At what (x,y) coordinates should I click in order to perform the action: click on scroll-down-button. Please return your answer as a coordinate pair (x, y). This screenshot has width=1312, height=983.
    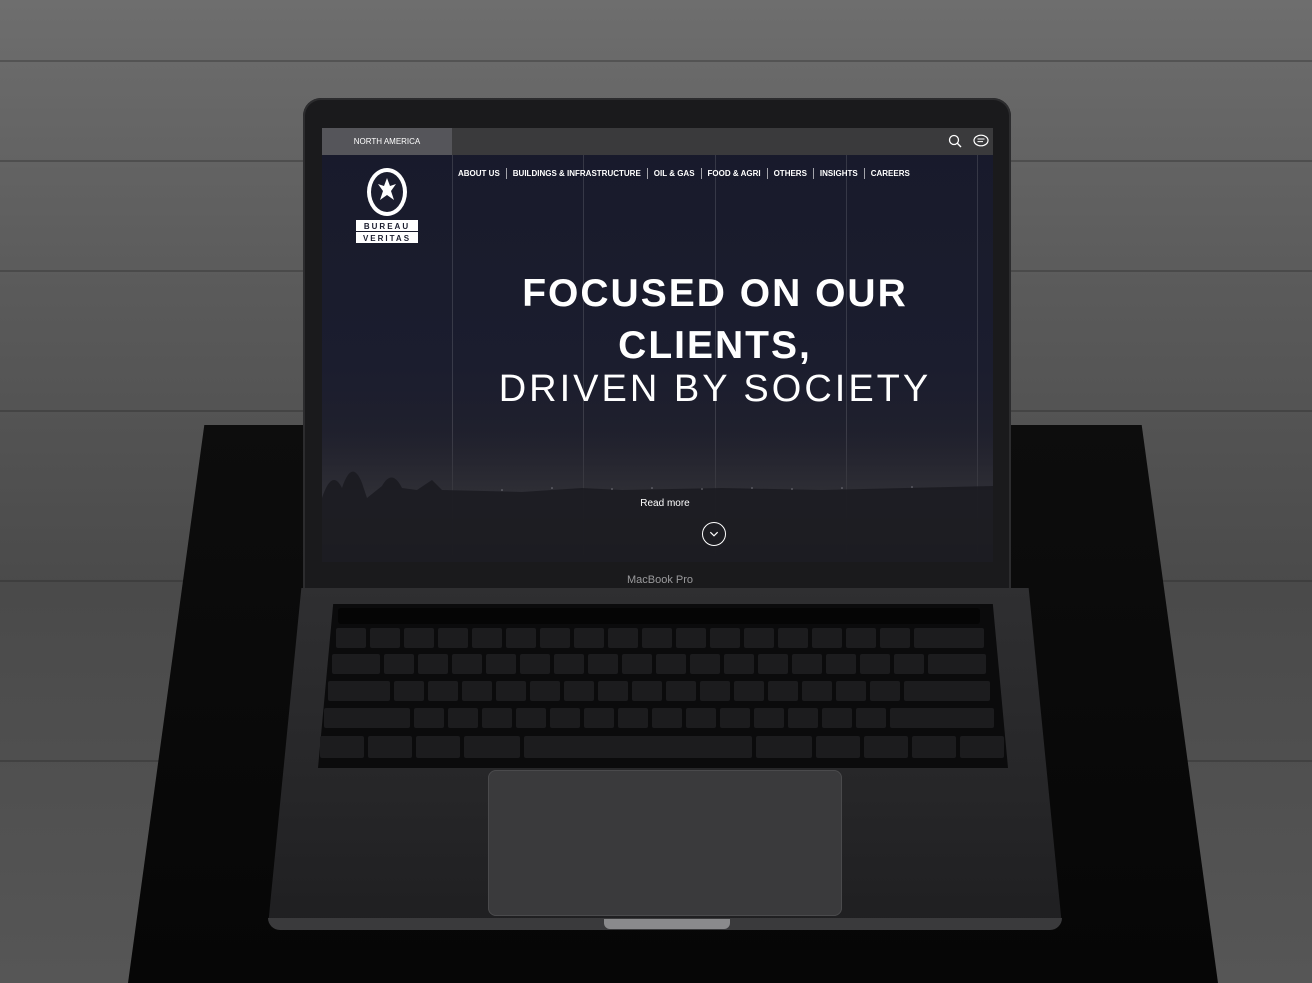
    Looking at the image, I should click on (714, 534).